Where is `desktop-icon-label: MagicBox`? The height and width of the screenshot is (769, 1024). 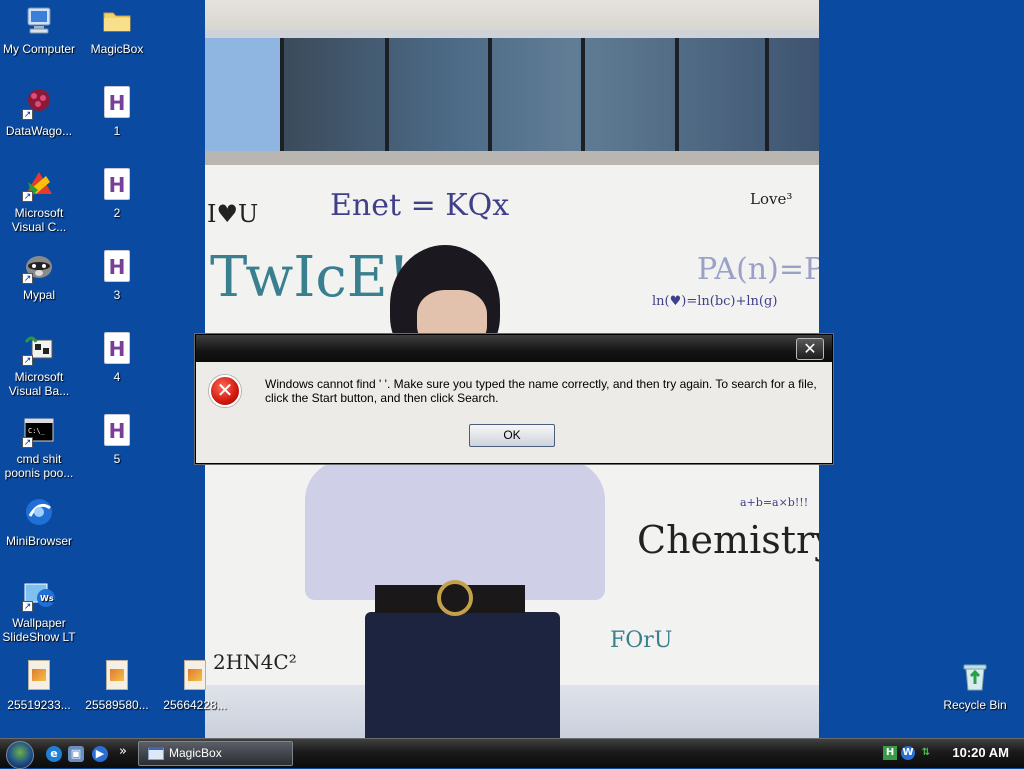
desktop-icon-label: MagicBox is located at coordinates (117, 49).